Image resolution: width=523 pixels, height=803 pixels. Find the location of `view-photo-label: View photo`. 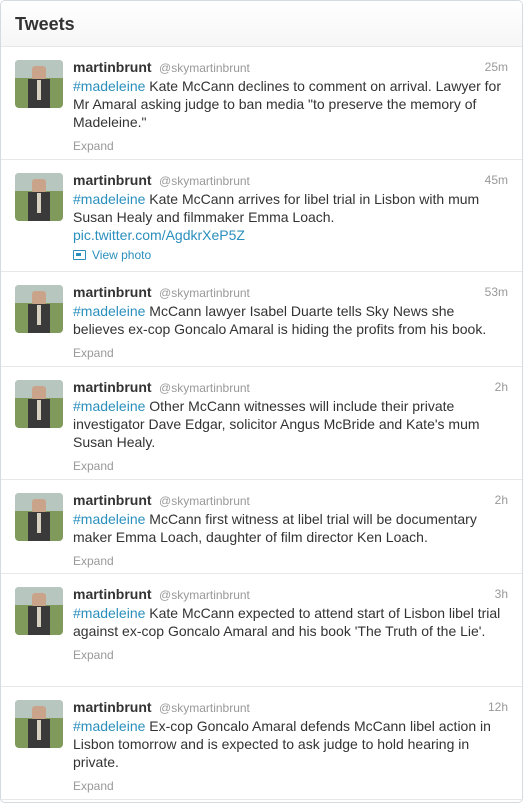

view-photo-label: View photo is located at coordinates (122, 255).